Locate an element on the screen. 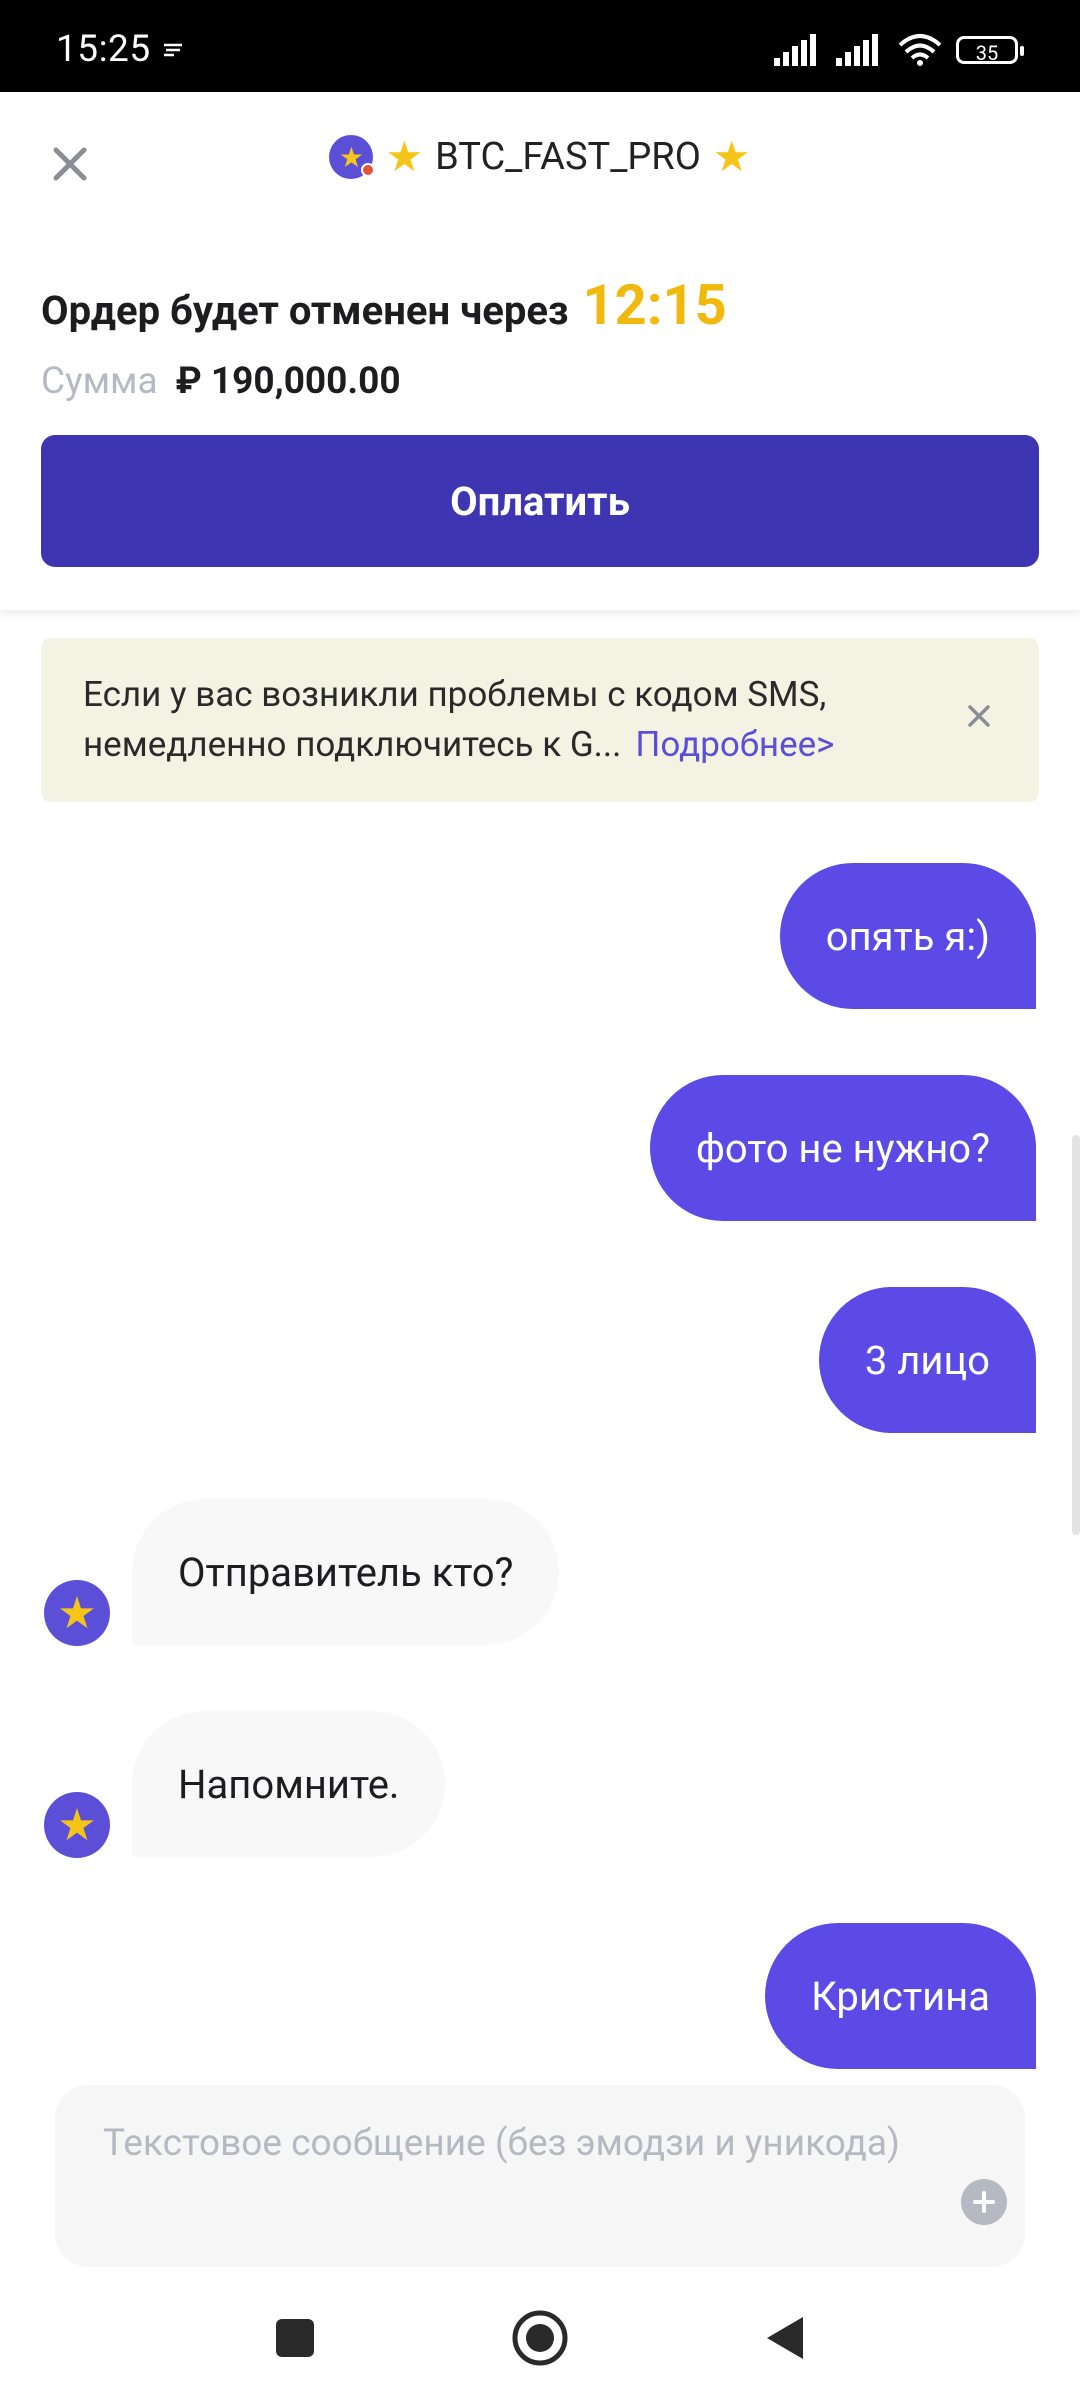  merchant-title: ★ ★ BTC_FAST_PRO ★ is located at coordinates (540, 157).